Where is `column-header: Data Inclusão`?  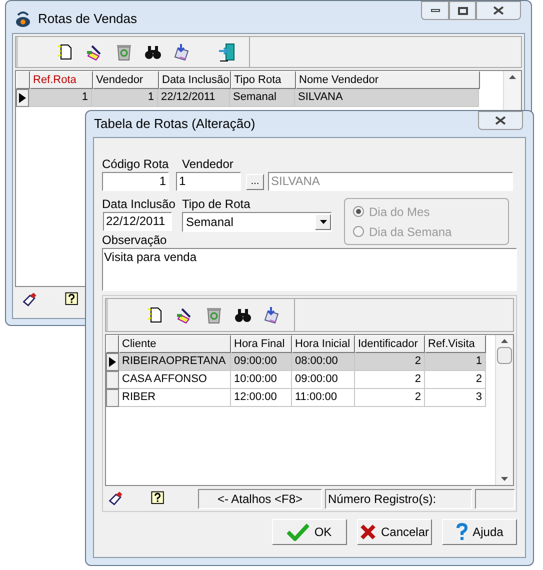
column-header: Data Inclusão is located at coordinates (195, 80).